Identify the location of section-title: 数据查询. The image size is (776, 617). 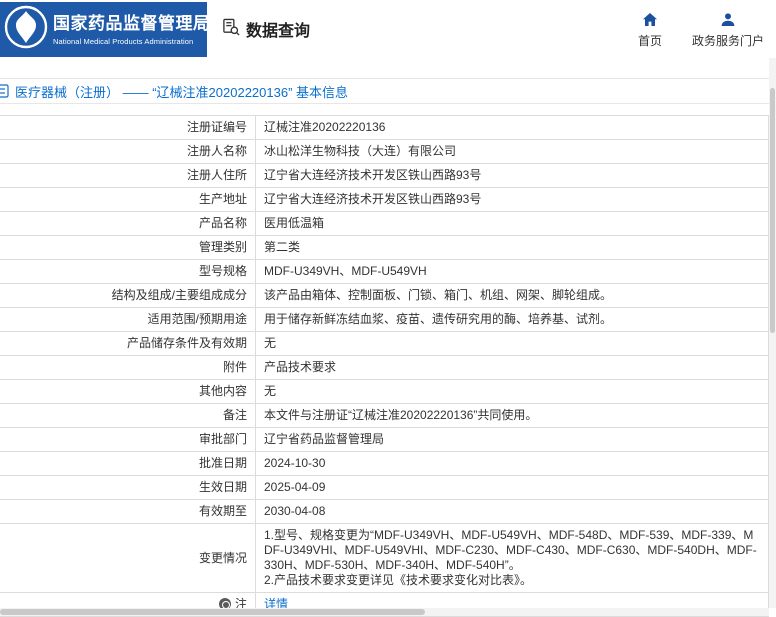
(278, 31).